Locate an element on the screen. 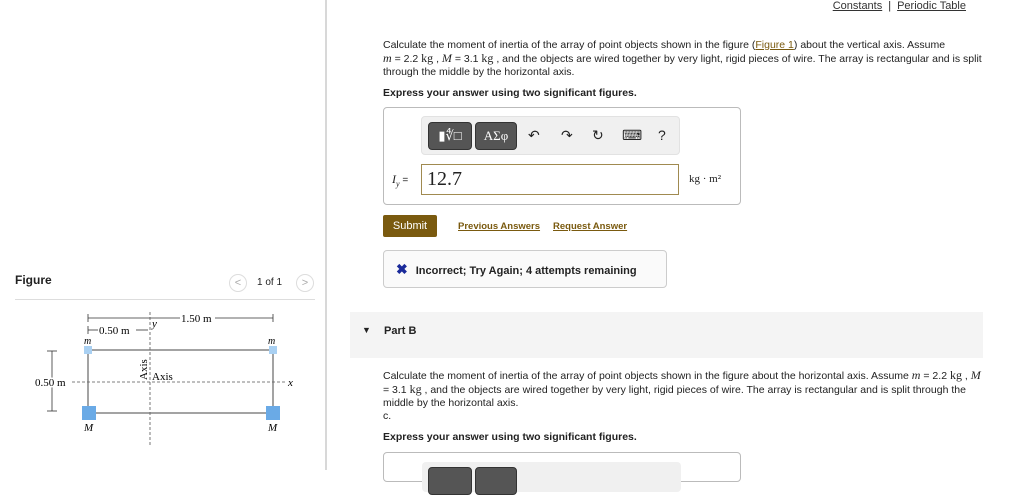 This screenshot has width=1024, height=495. greek-symbols-button: ΑΣφ is located at coordinates (496, 136).